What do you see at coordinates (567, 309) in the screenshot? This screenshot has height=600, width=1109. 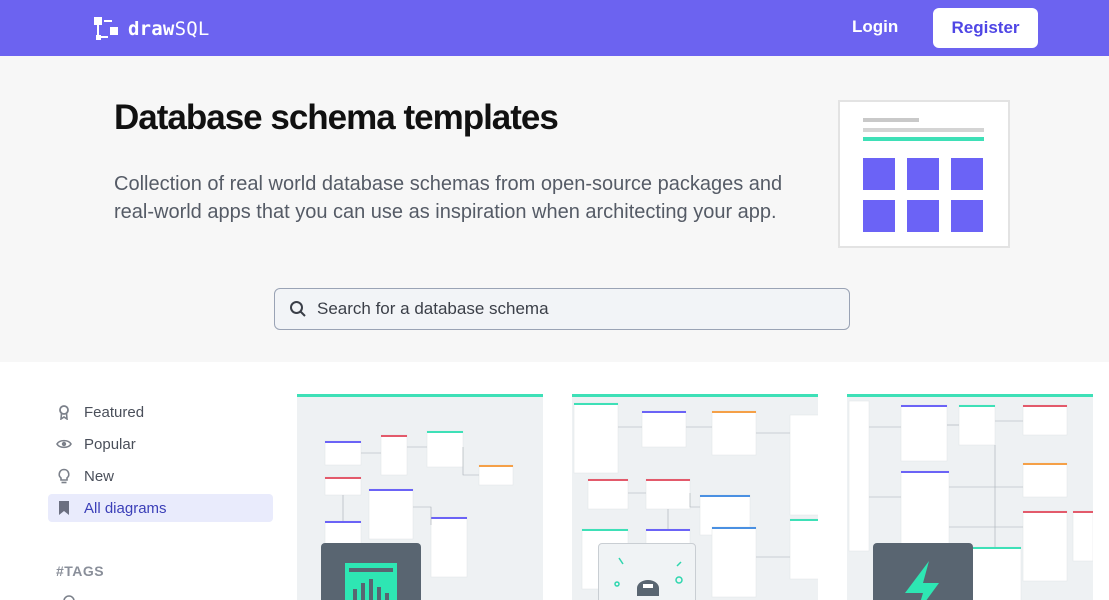 I see `search-input` at bounding box center [567, 309].